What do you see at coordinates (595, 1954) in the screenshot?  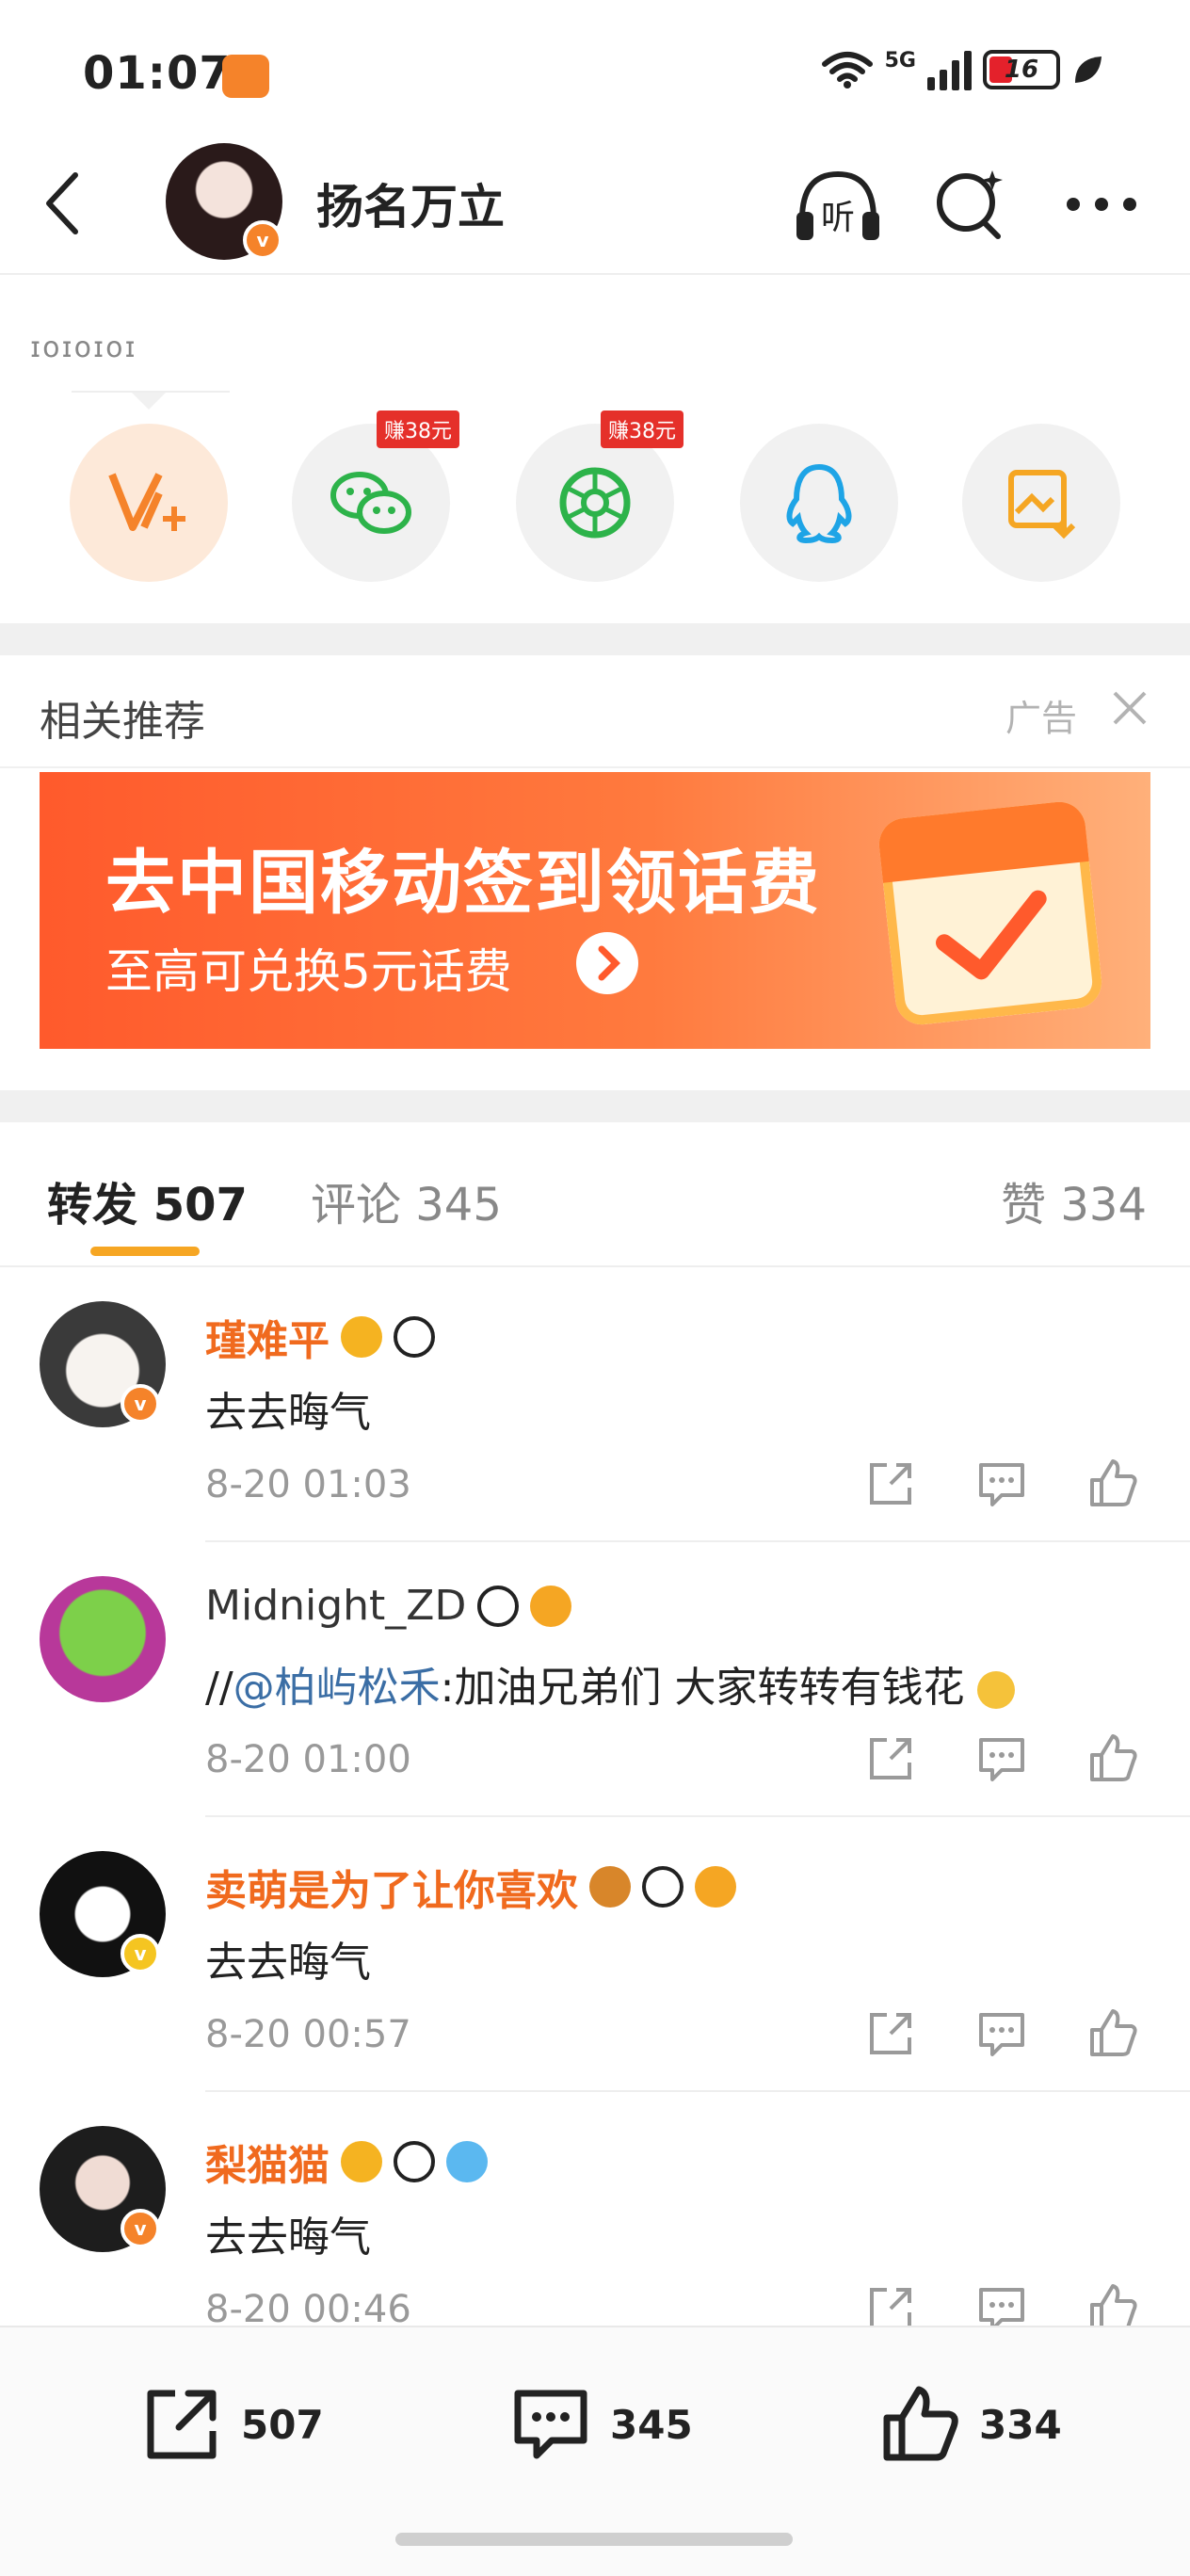 I see `list-item: v 卖萌是为了让你喜欢 去去晦气 8-20 00:57` at bounding box center [595, 1954].